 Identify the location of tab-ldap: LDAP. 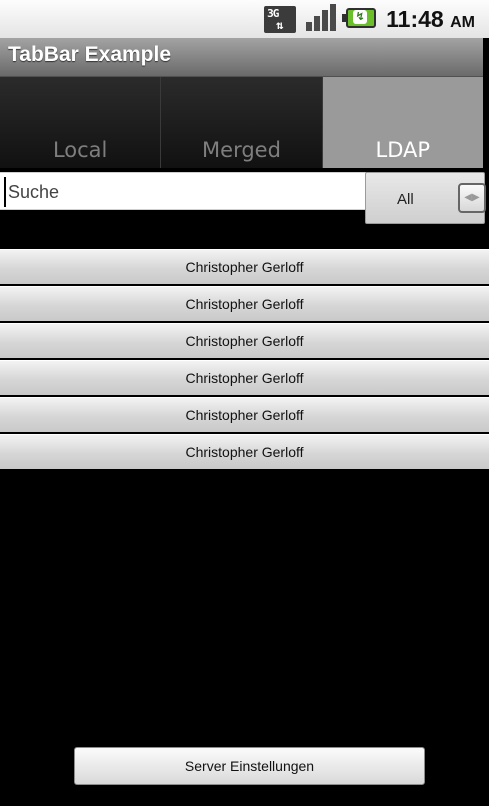
(402, 122).